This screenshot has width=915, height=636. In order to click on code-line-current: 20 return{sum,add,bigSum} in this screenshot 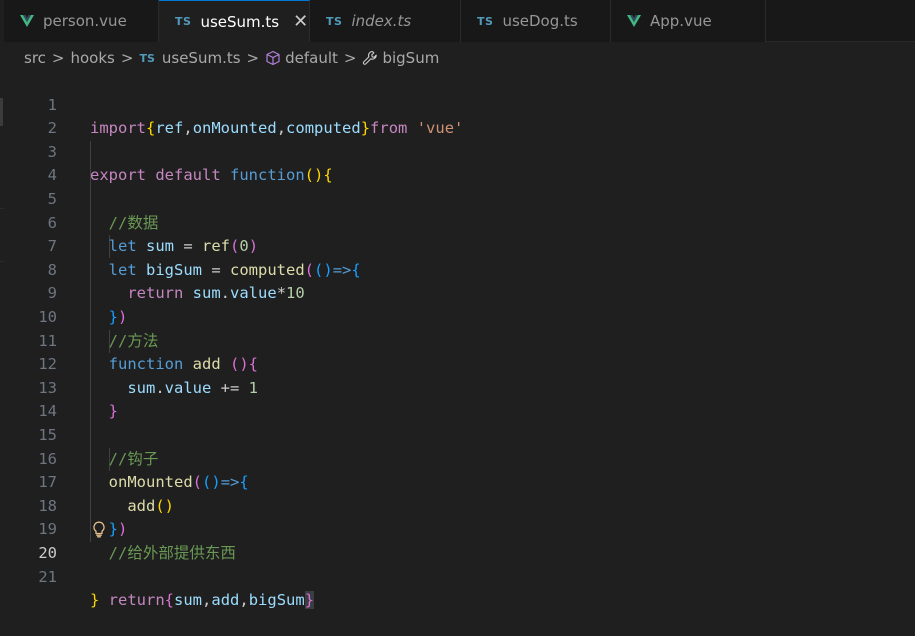, I will do `click(459, 564)`.